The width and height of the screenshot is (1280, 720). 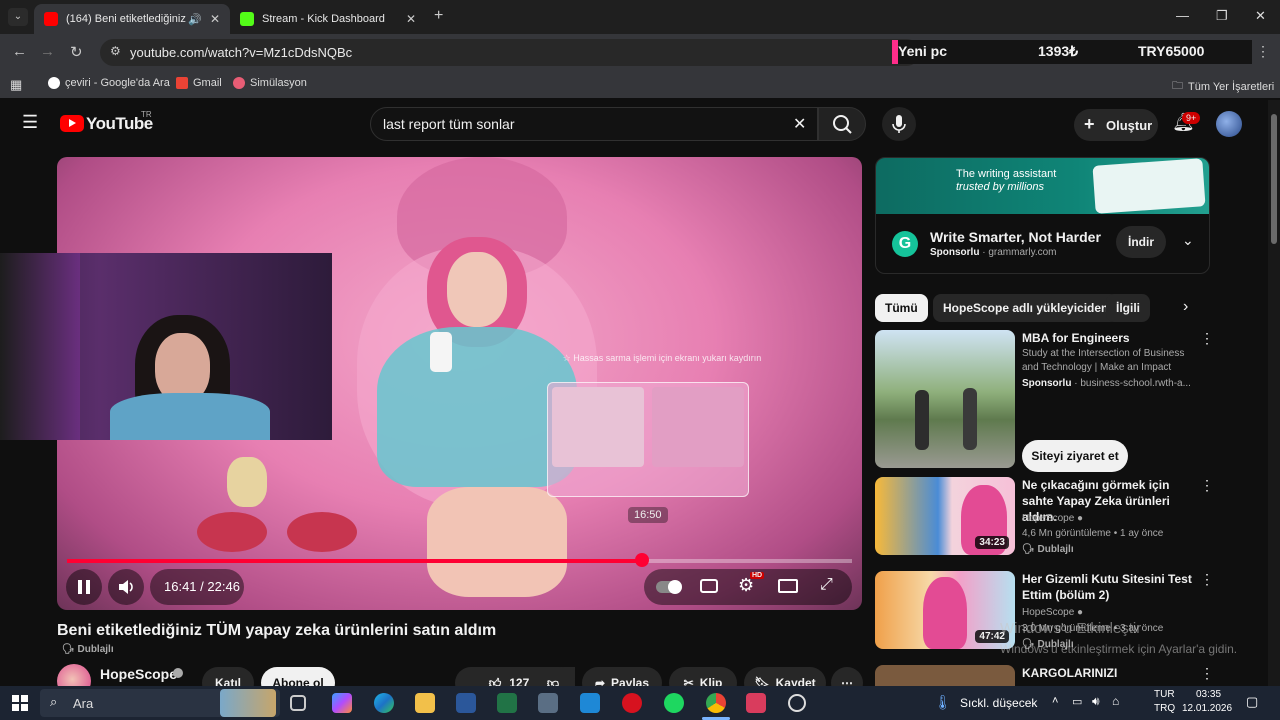 I want to click on subtitles-icon, so click(x=709, y=586).